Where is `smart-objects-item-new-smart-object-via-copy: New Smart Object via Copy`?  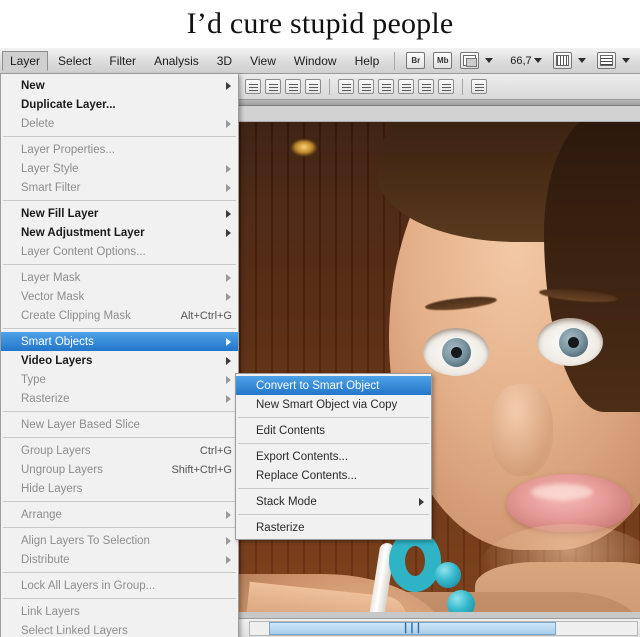
smart-objects-item-new-smart-object-via-copy: New Smart Object via Copy is located at coordinates (333, 404).